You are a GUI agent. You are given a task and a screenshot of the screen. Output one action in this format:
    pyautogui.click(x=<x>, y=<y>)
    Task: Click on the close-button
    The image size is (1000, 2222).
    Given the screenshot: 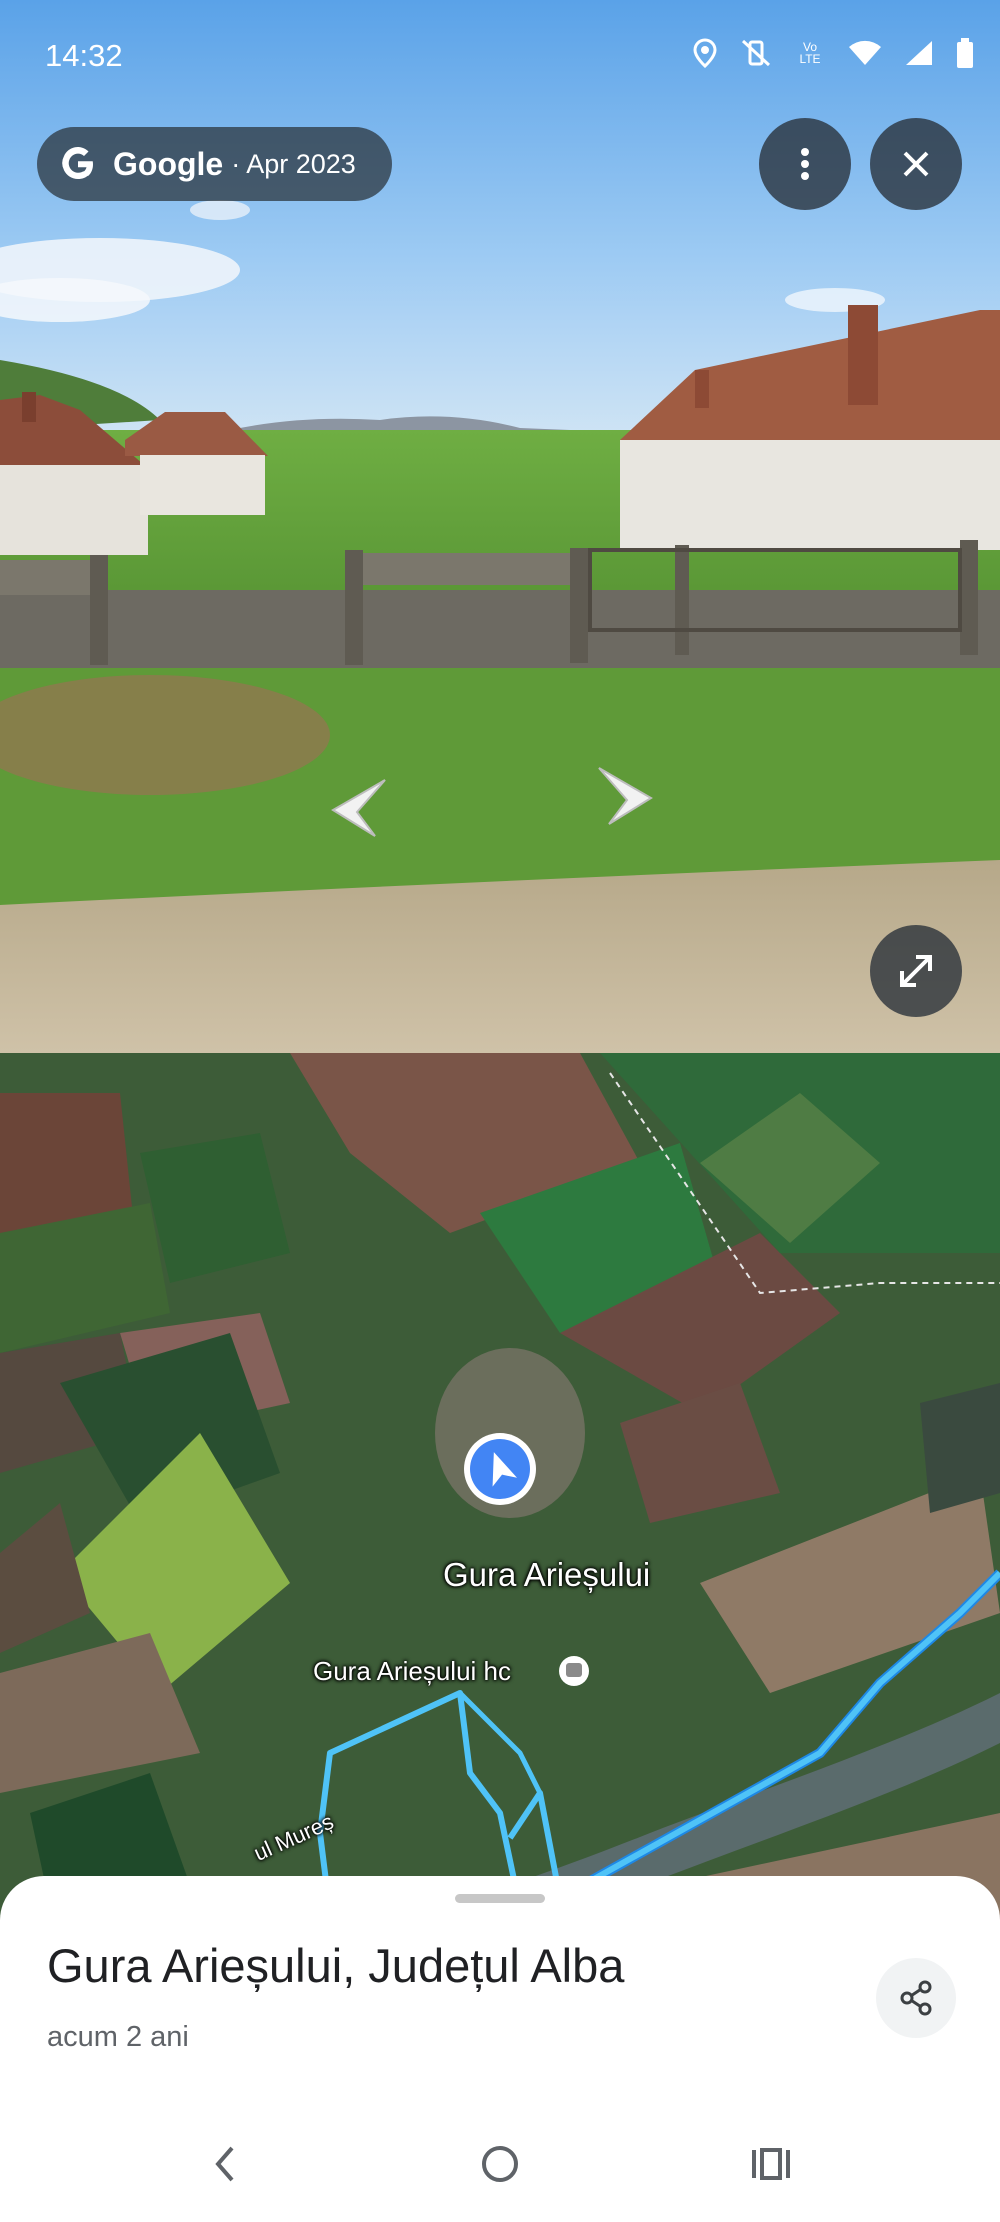 What is the action you would take?
    pyautogui.click(x=916, y=164)
    